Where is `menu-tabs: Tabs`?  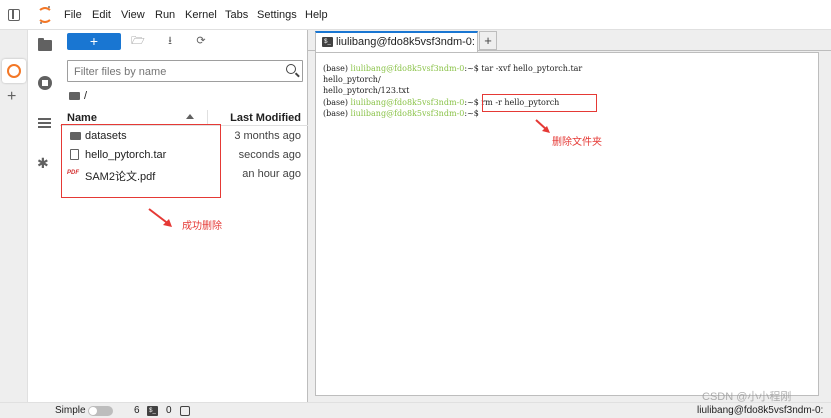 menu-tabs: Tabs is located at coordinates (236, 15).